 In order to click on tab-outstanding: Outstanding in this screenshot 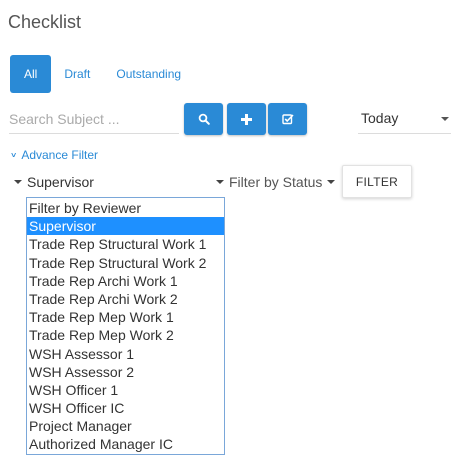, I will do `click(148, 74)`.